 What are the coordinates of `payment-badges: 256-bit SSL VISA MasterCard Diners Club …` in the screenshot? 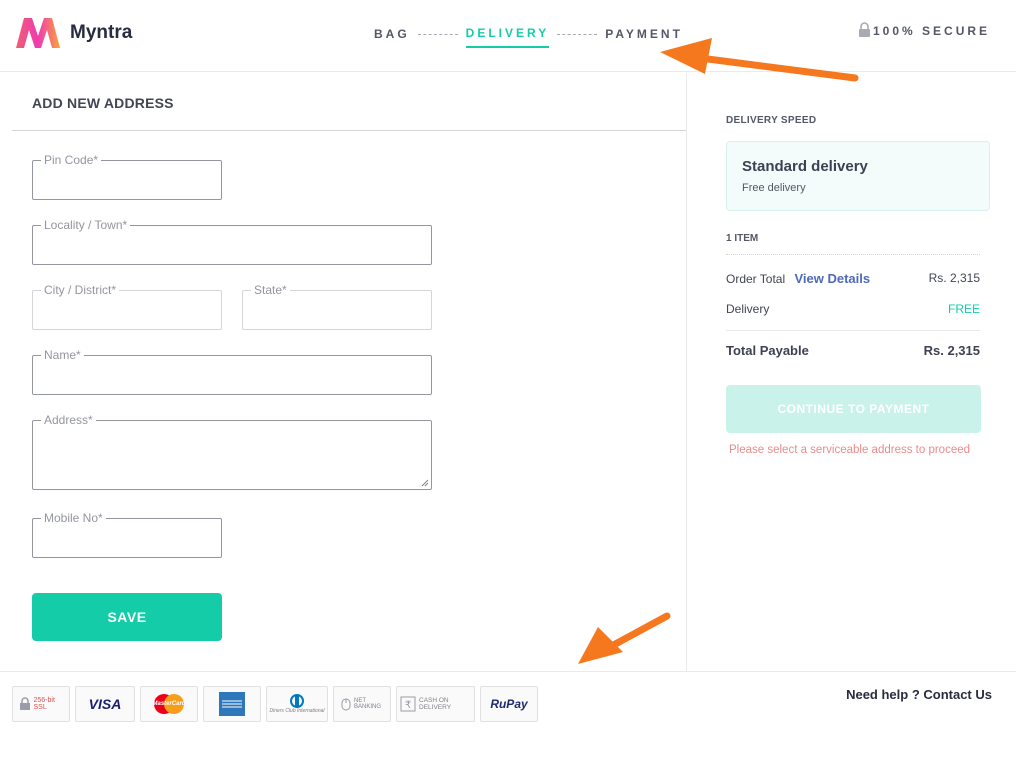 It's located at (275, 704).